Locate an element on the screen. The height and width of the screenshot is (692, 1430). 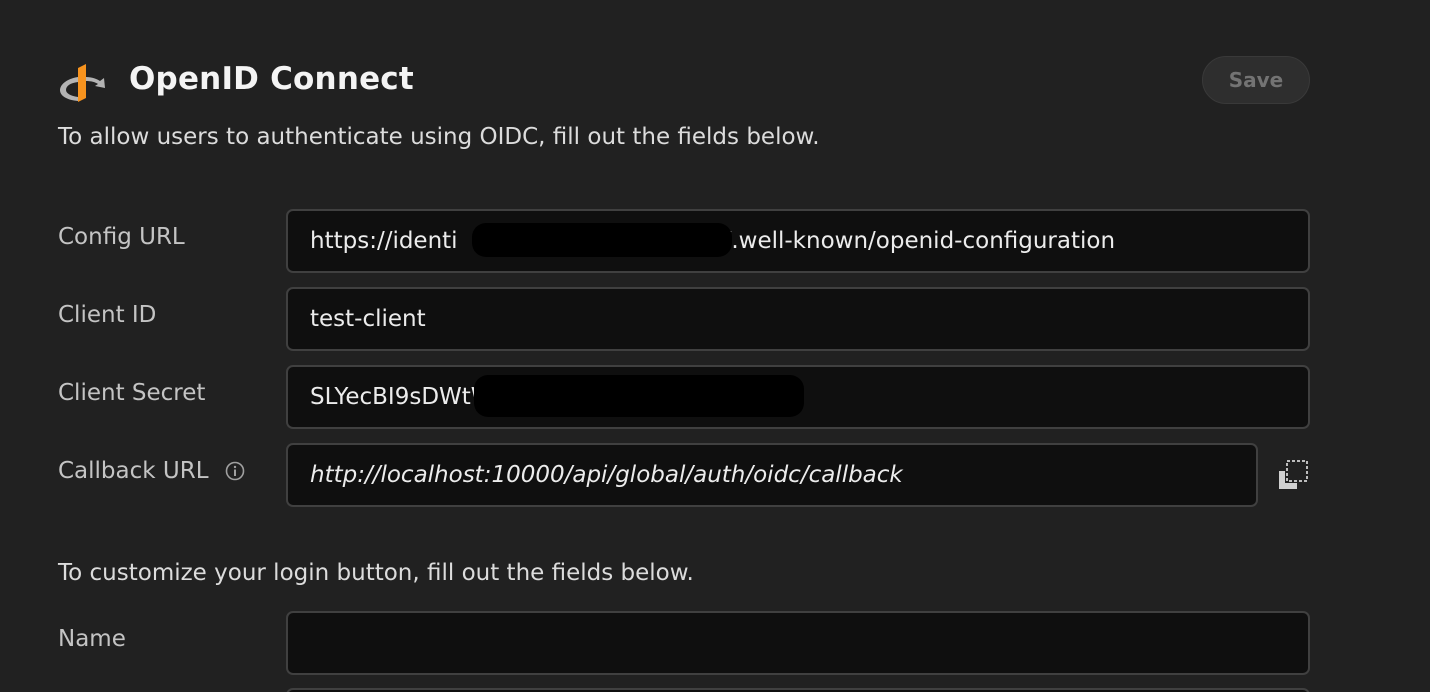
client-secret-label: Client Secret is located at coordinates (132, 393).